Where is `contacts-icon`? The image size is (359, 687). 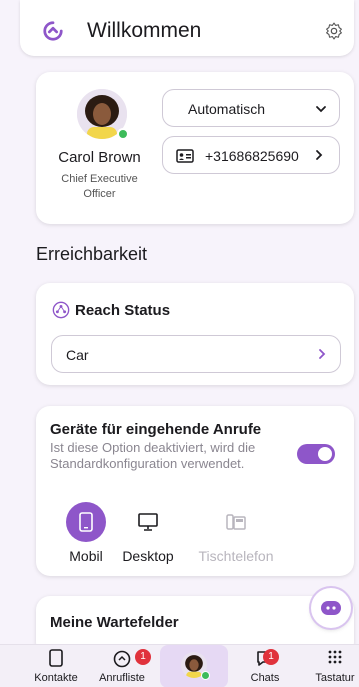 contacts-icon is located at coordinates (56, 658).